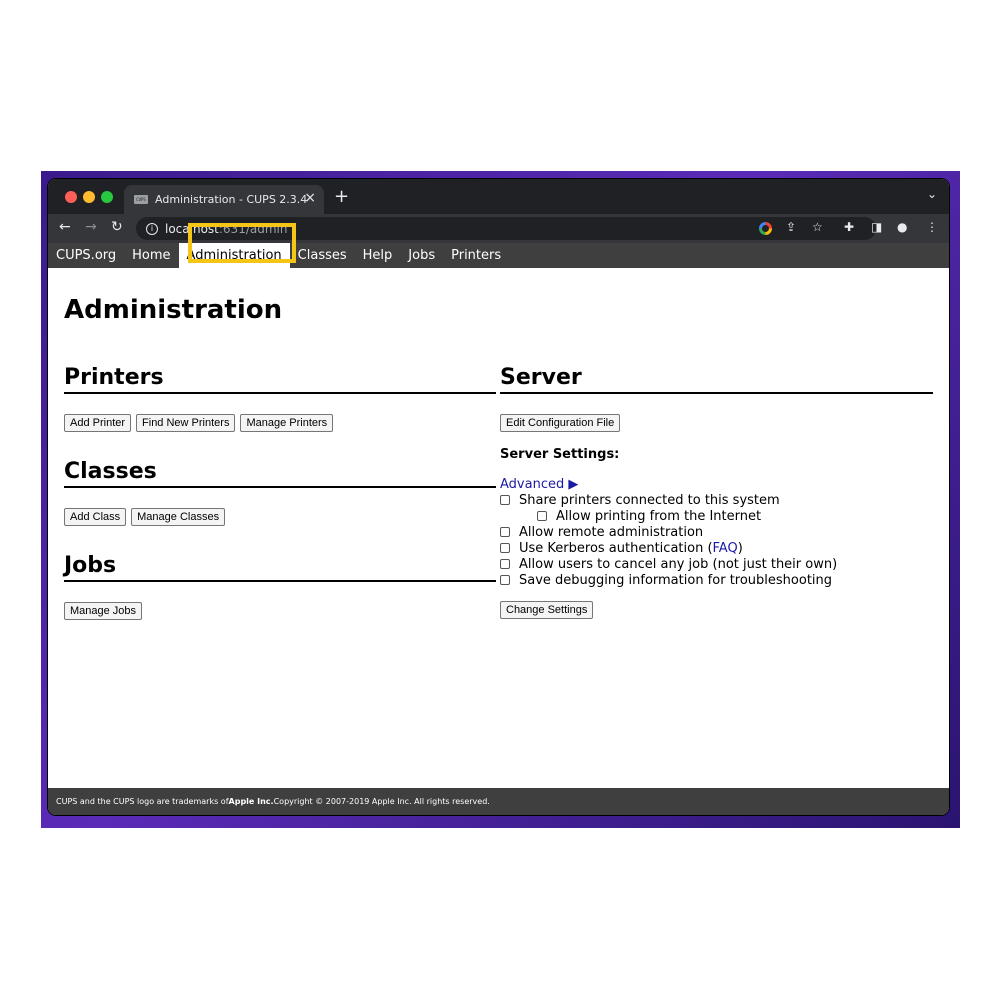  What do you see at coordinates (817, 227) in the screenshot?
I see `bookmark-star-icon: ☆` at bounding box center [817, 227].